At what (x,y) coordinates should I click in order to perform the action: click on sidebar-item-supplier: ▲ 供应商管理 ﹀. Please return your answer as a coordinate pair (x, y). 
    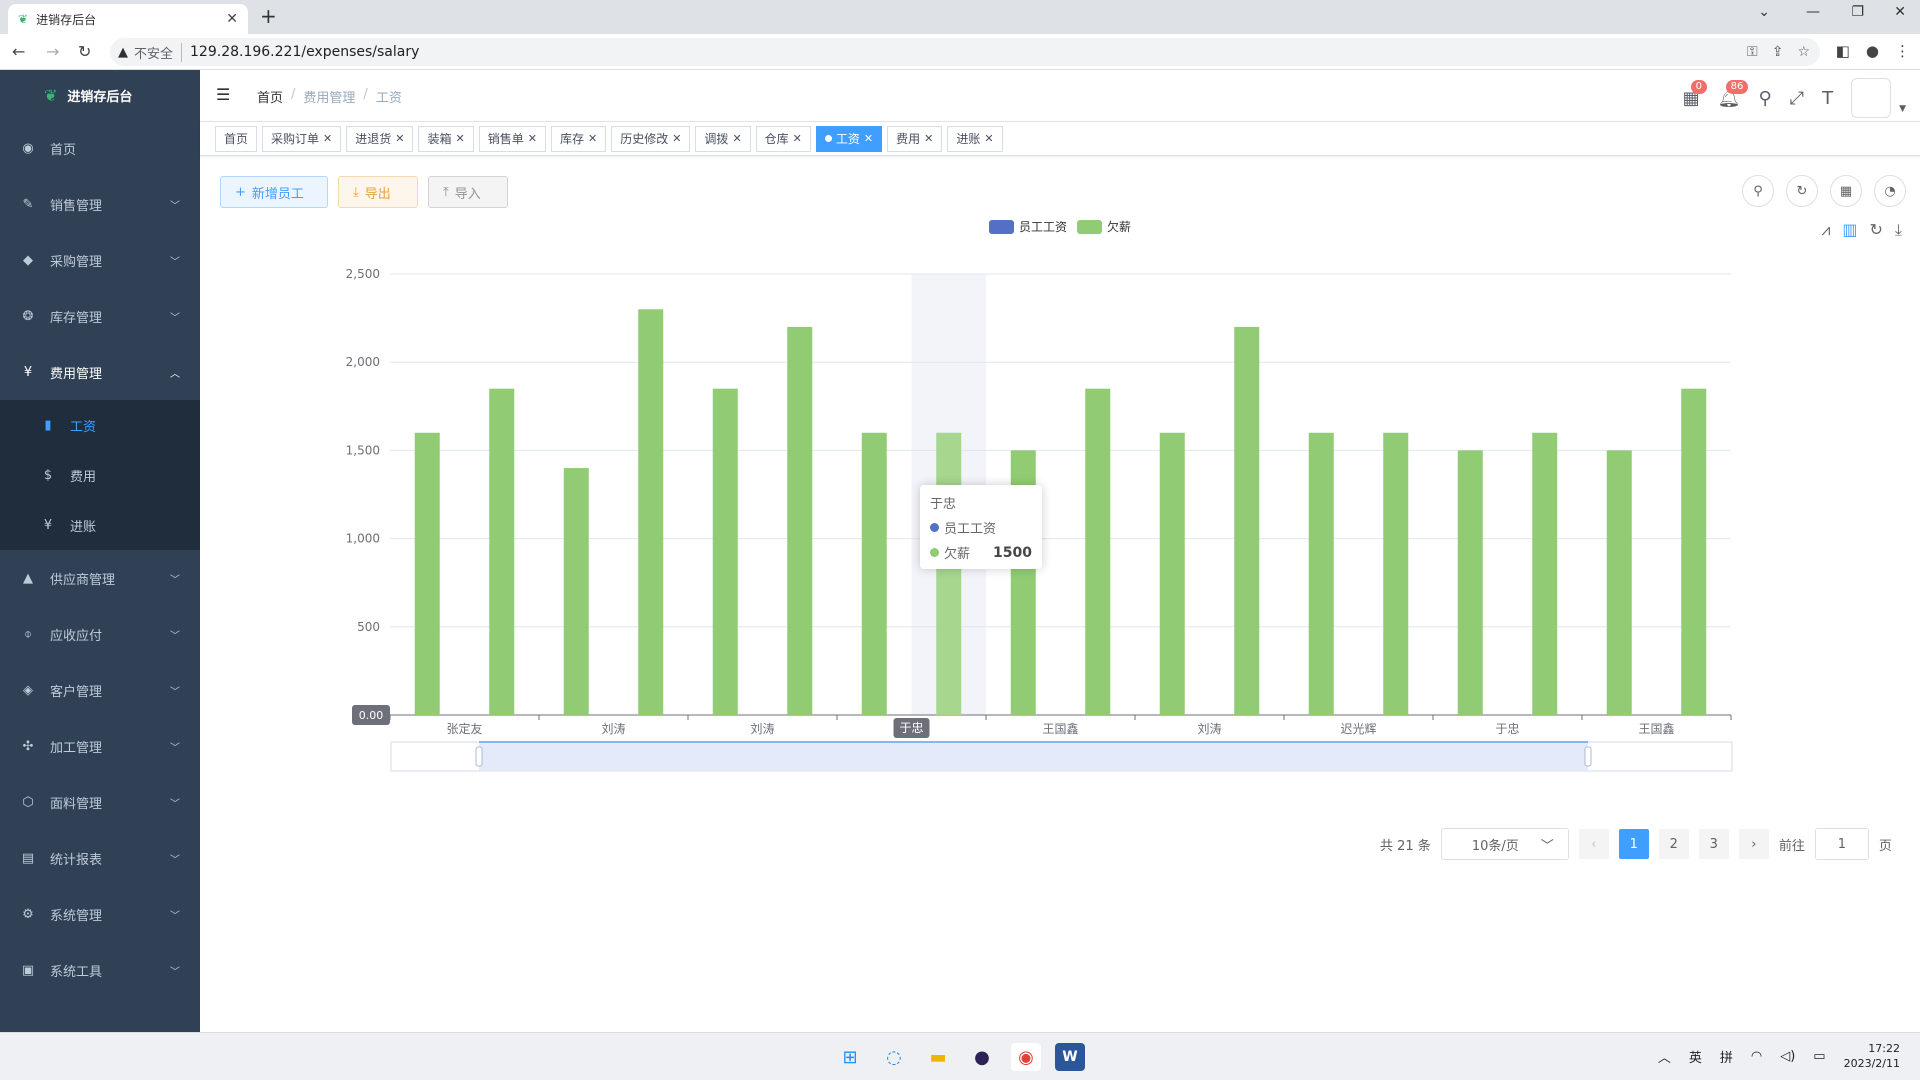
    Looking at the image, I should click on (100, 578).